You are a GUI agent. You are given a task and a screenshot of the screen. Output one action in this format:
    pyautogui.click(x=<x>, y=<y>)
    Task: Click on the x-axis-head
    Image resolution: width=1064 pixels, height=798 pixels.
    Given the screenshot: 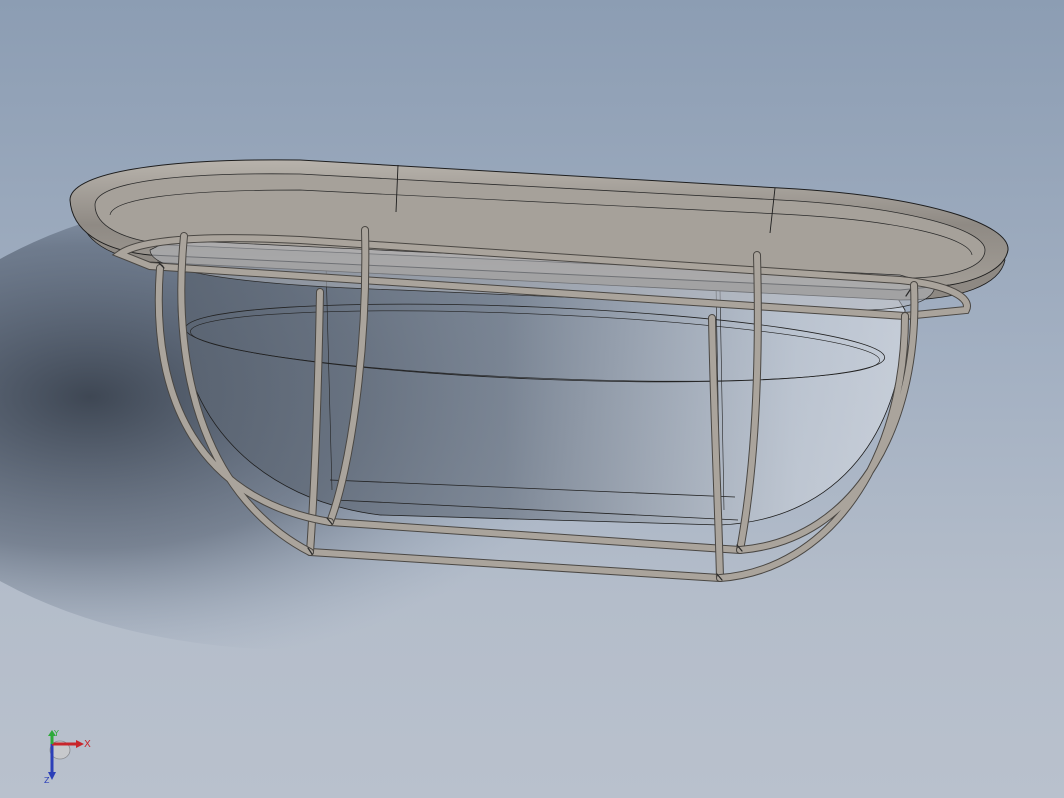 What is the action you would take?
    pyautogui.click(x=80, y=744)
    